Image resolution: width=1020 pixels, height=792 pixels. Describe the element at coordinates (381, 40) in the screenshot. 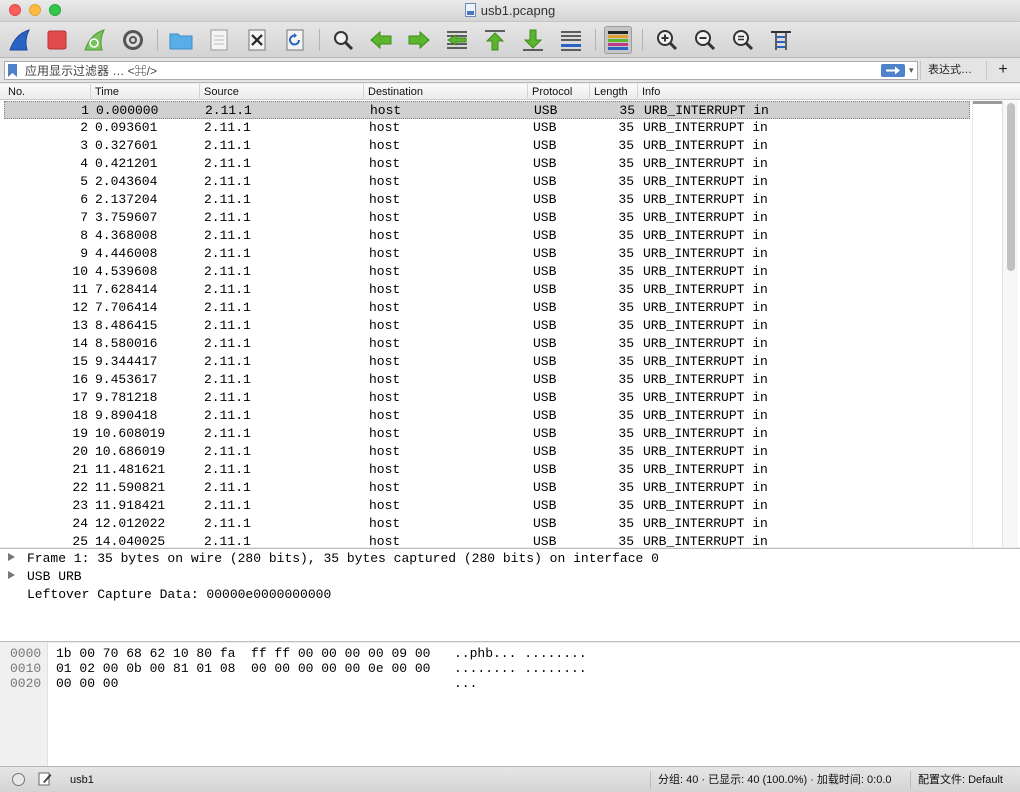

I see `go-back-button` at that location.